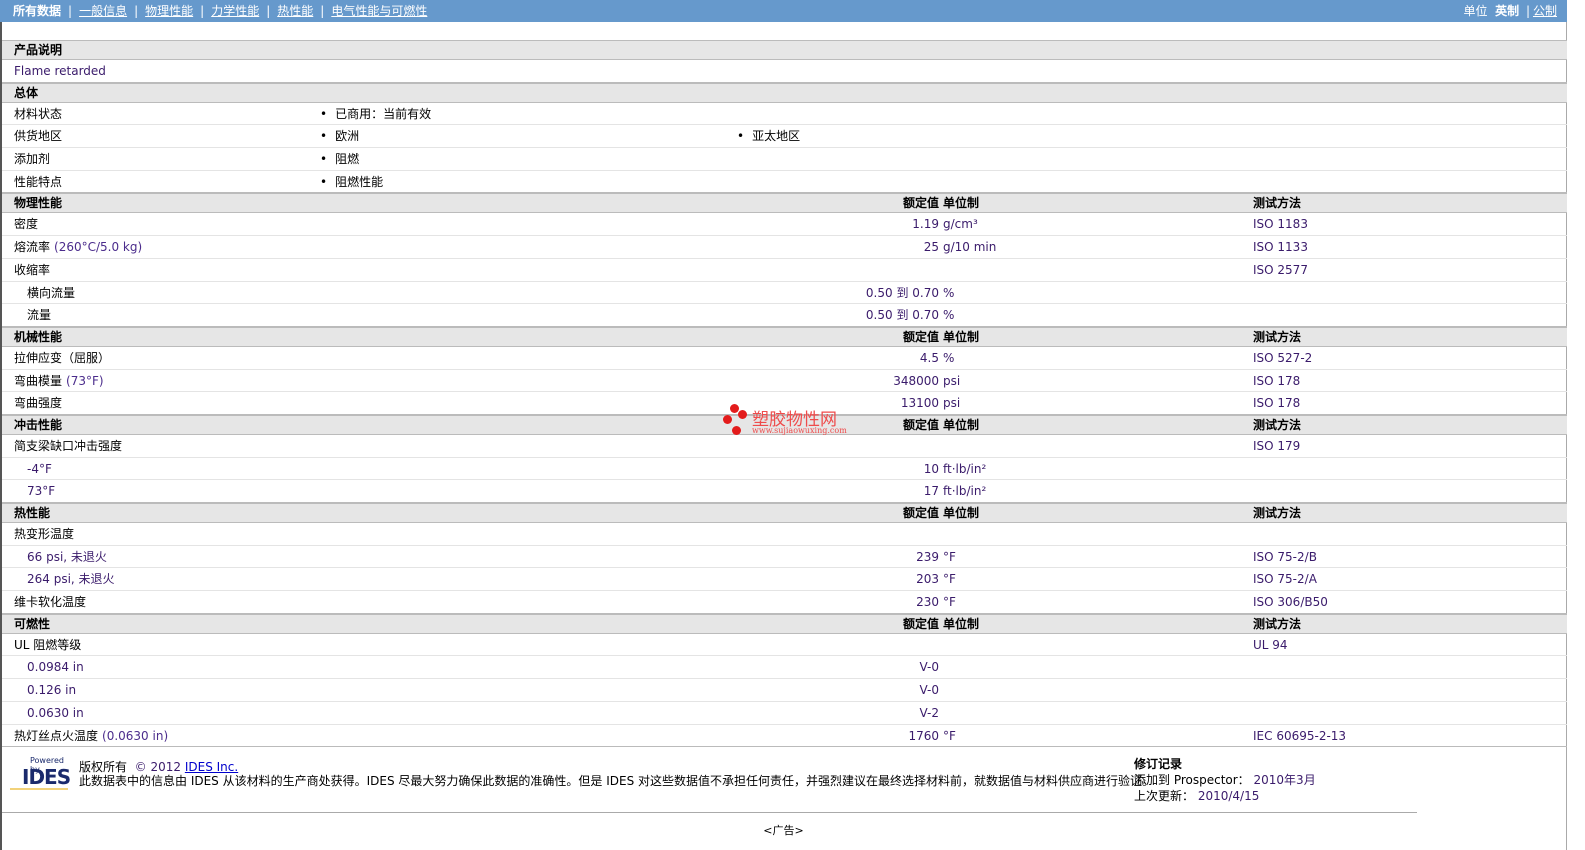 This screenshot has width=1585, height=850. Describe the element at coordinates (931, 491) in the screenshot. I see `property-value: 17` at that location.